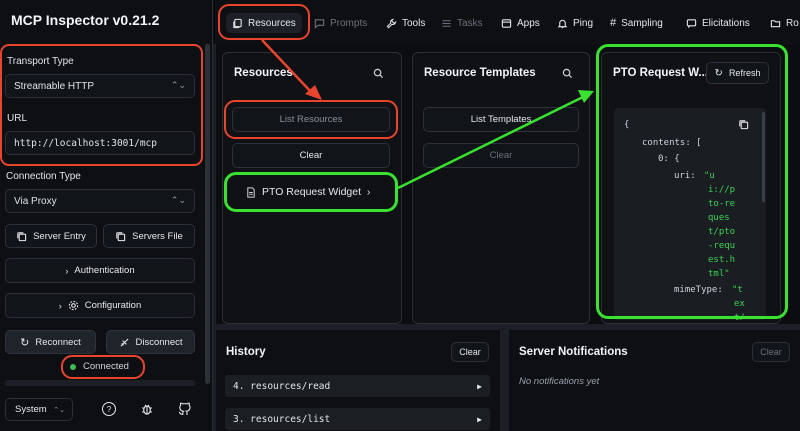 Image resolution: width=800 pixels, height=431 pixels. Describe the element at coordinates (586, 96) in the screenshot. I see `green-arrowhead` at that location.